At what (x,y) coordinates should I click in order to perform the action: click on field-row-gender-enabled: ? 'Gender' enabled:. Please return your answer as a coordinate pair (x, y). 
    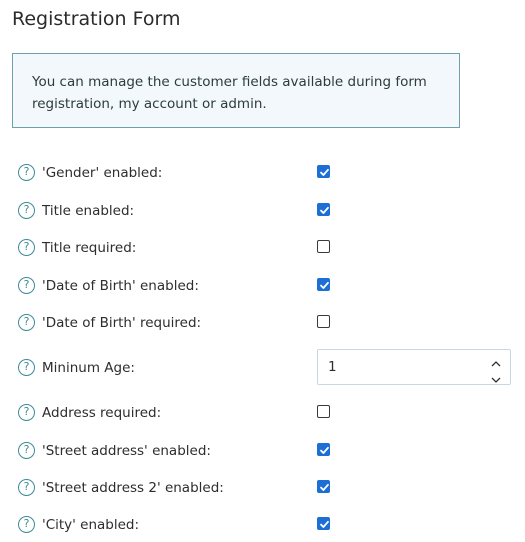
    Looking at the image, I should click on (265, 175).